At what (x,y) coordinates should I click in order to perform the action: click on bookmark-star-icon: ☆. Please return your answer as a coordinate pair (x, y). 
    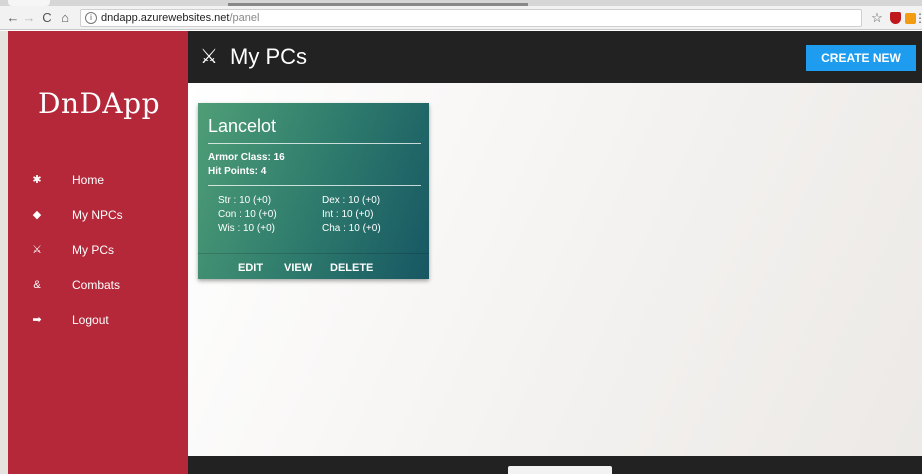
    Looking at the image, I should click on (877, 18).